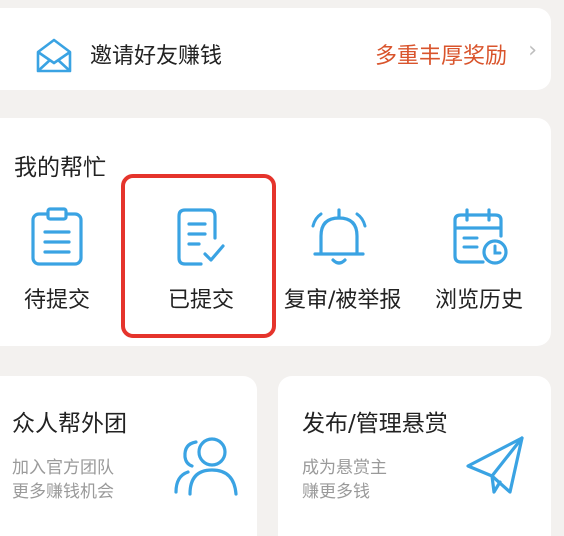  I want to click on section-title: 我的帮忙, so click(60, 168).